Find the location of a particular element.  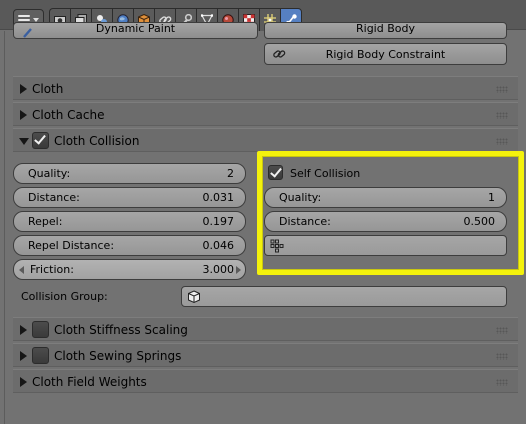

highlight-box is located at coordinates (390, 213).